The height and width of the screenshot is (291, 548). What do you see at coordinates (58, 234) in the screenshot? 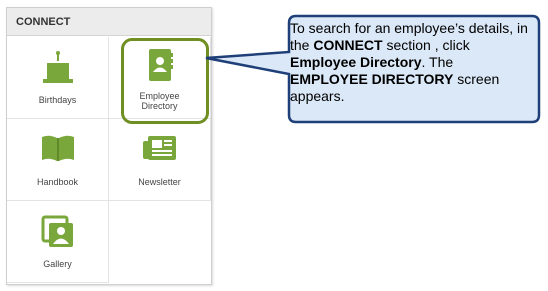
I see `photo-gallery-icon` at bounding box center [58, 234].